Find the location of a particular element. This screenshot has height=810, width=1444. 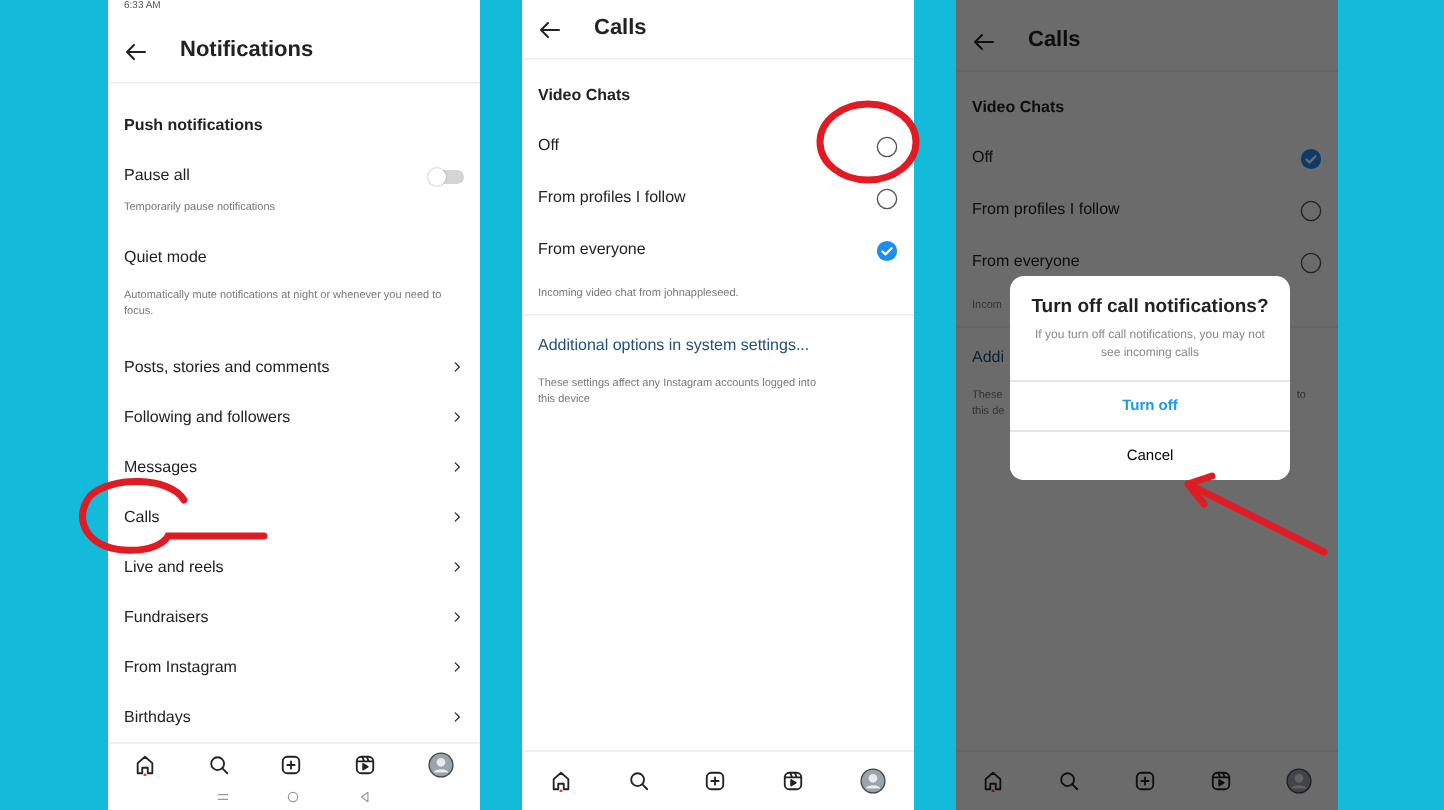

annotation-arrow is located at coordinates (1256, 514).